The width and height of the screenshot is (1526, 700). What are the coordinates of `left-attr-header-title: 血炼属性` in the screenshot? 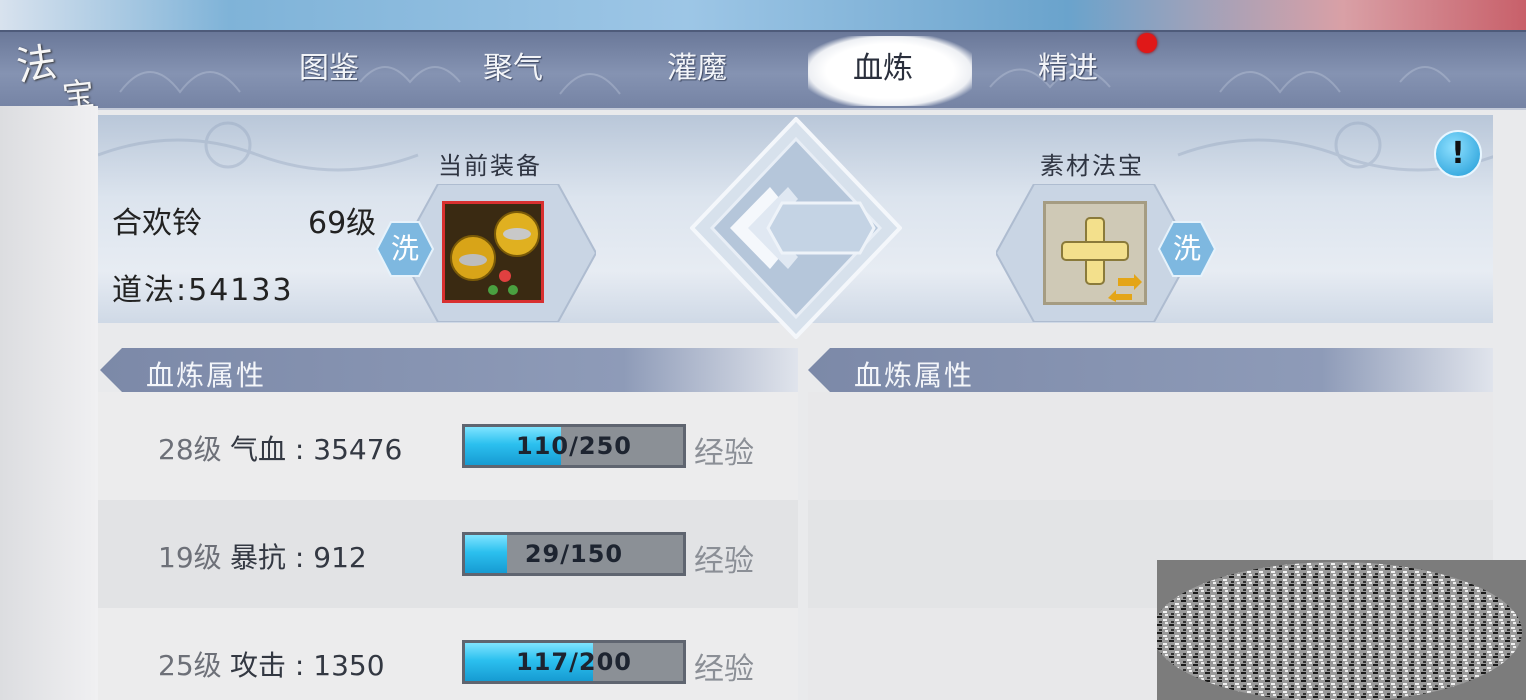 It's located at (206, 375).